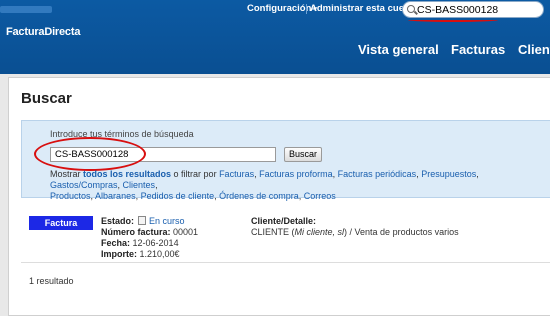 Image resolution: width=550 pixels, height=316 pixels. What do you see at coordinates (411, 9) in the screenshot?
I see `search-icon` at bounding box center [411, 9].